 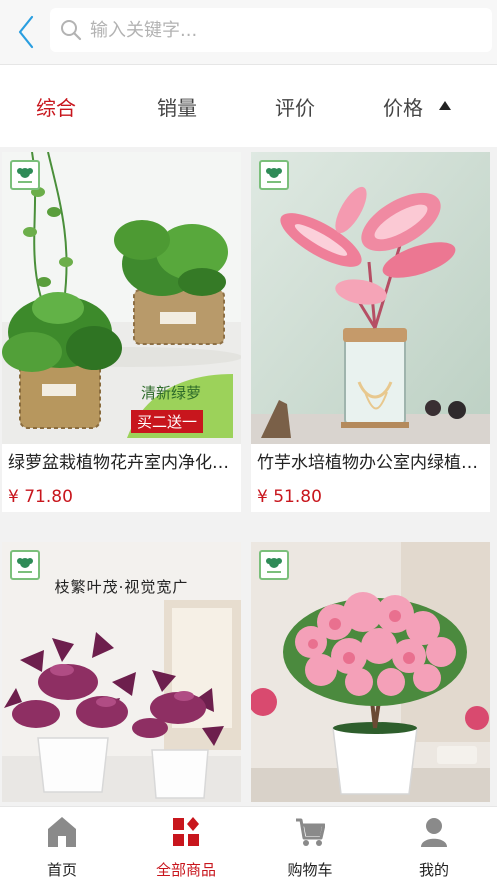 I want to click on product-title: 绿萝盆栽植物花卉室内净化空气吸甲醛, so click(x=124, y=463).